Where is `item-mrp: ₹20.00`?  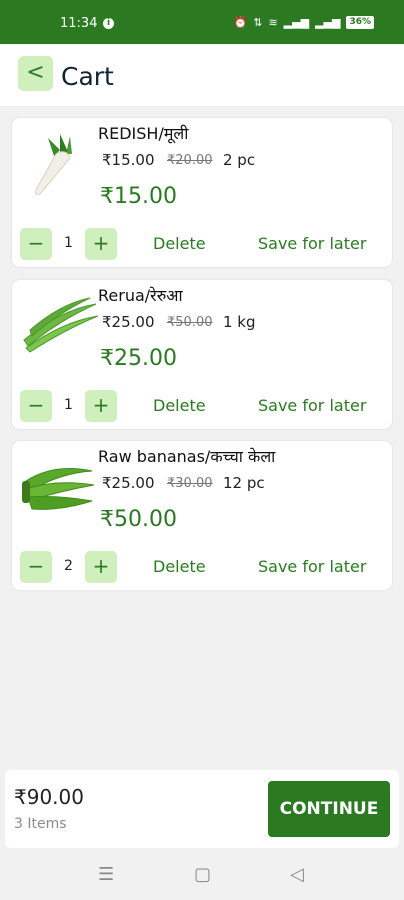 item-mrp: ₹20.00 is located at coordinates (190, 160).